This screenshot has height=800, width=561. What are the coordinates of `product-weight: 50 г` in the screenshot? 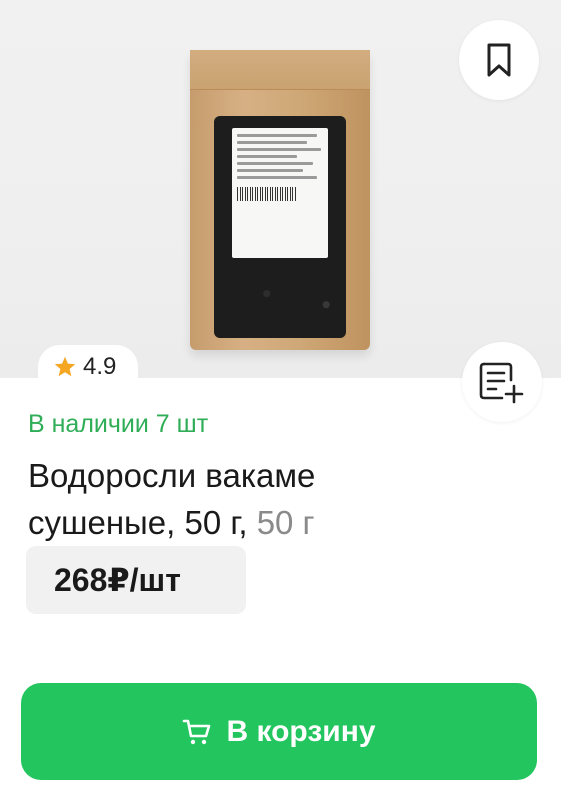 It's located at (285, 522).